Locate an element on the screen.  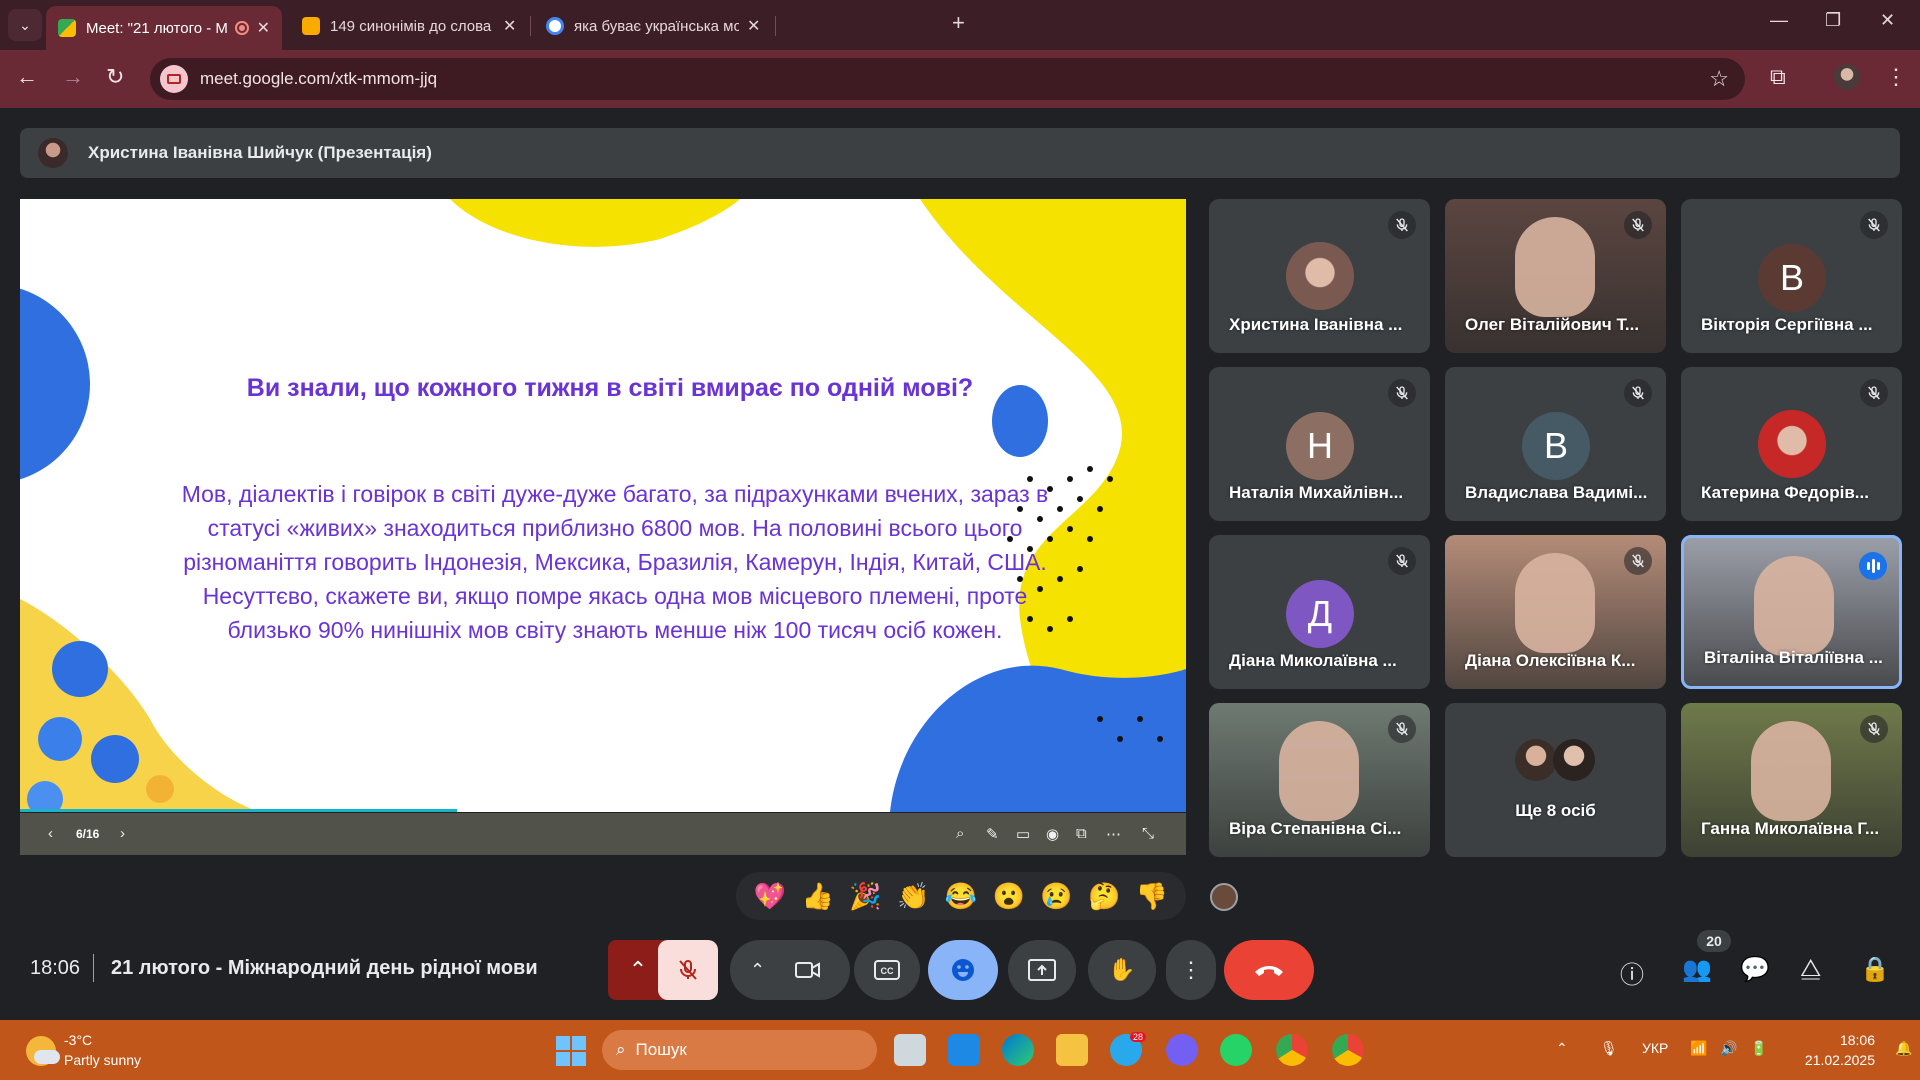
site-info-icon is located at coordinates (174, 79).